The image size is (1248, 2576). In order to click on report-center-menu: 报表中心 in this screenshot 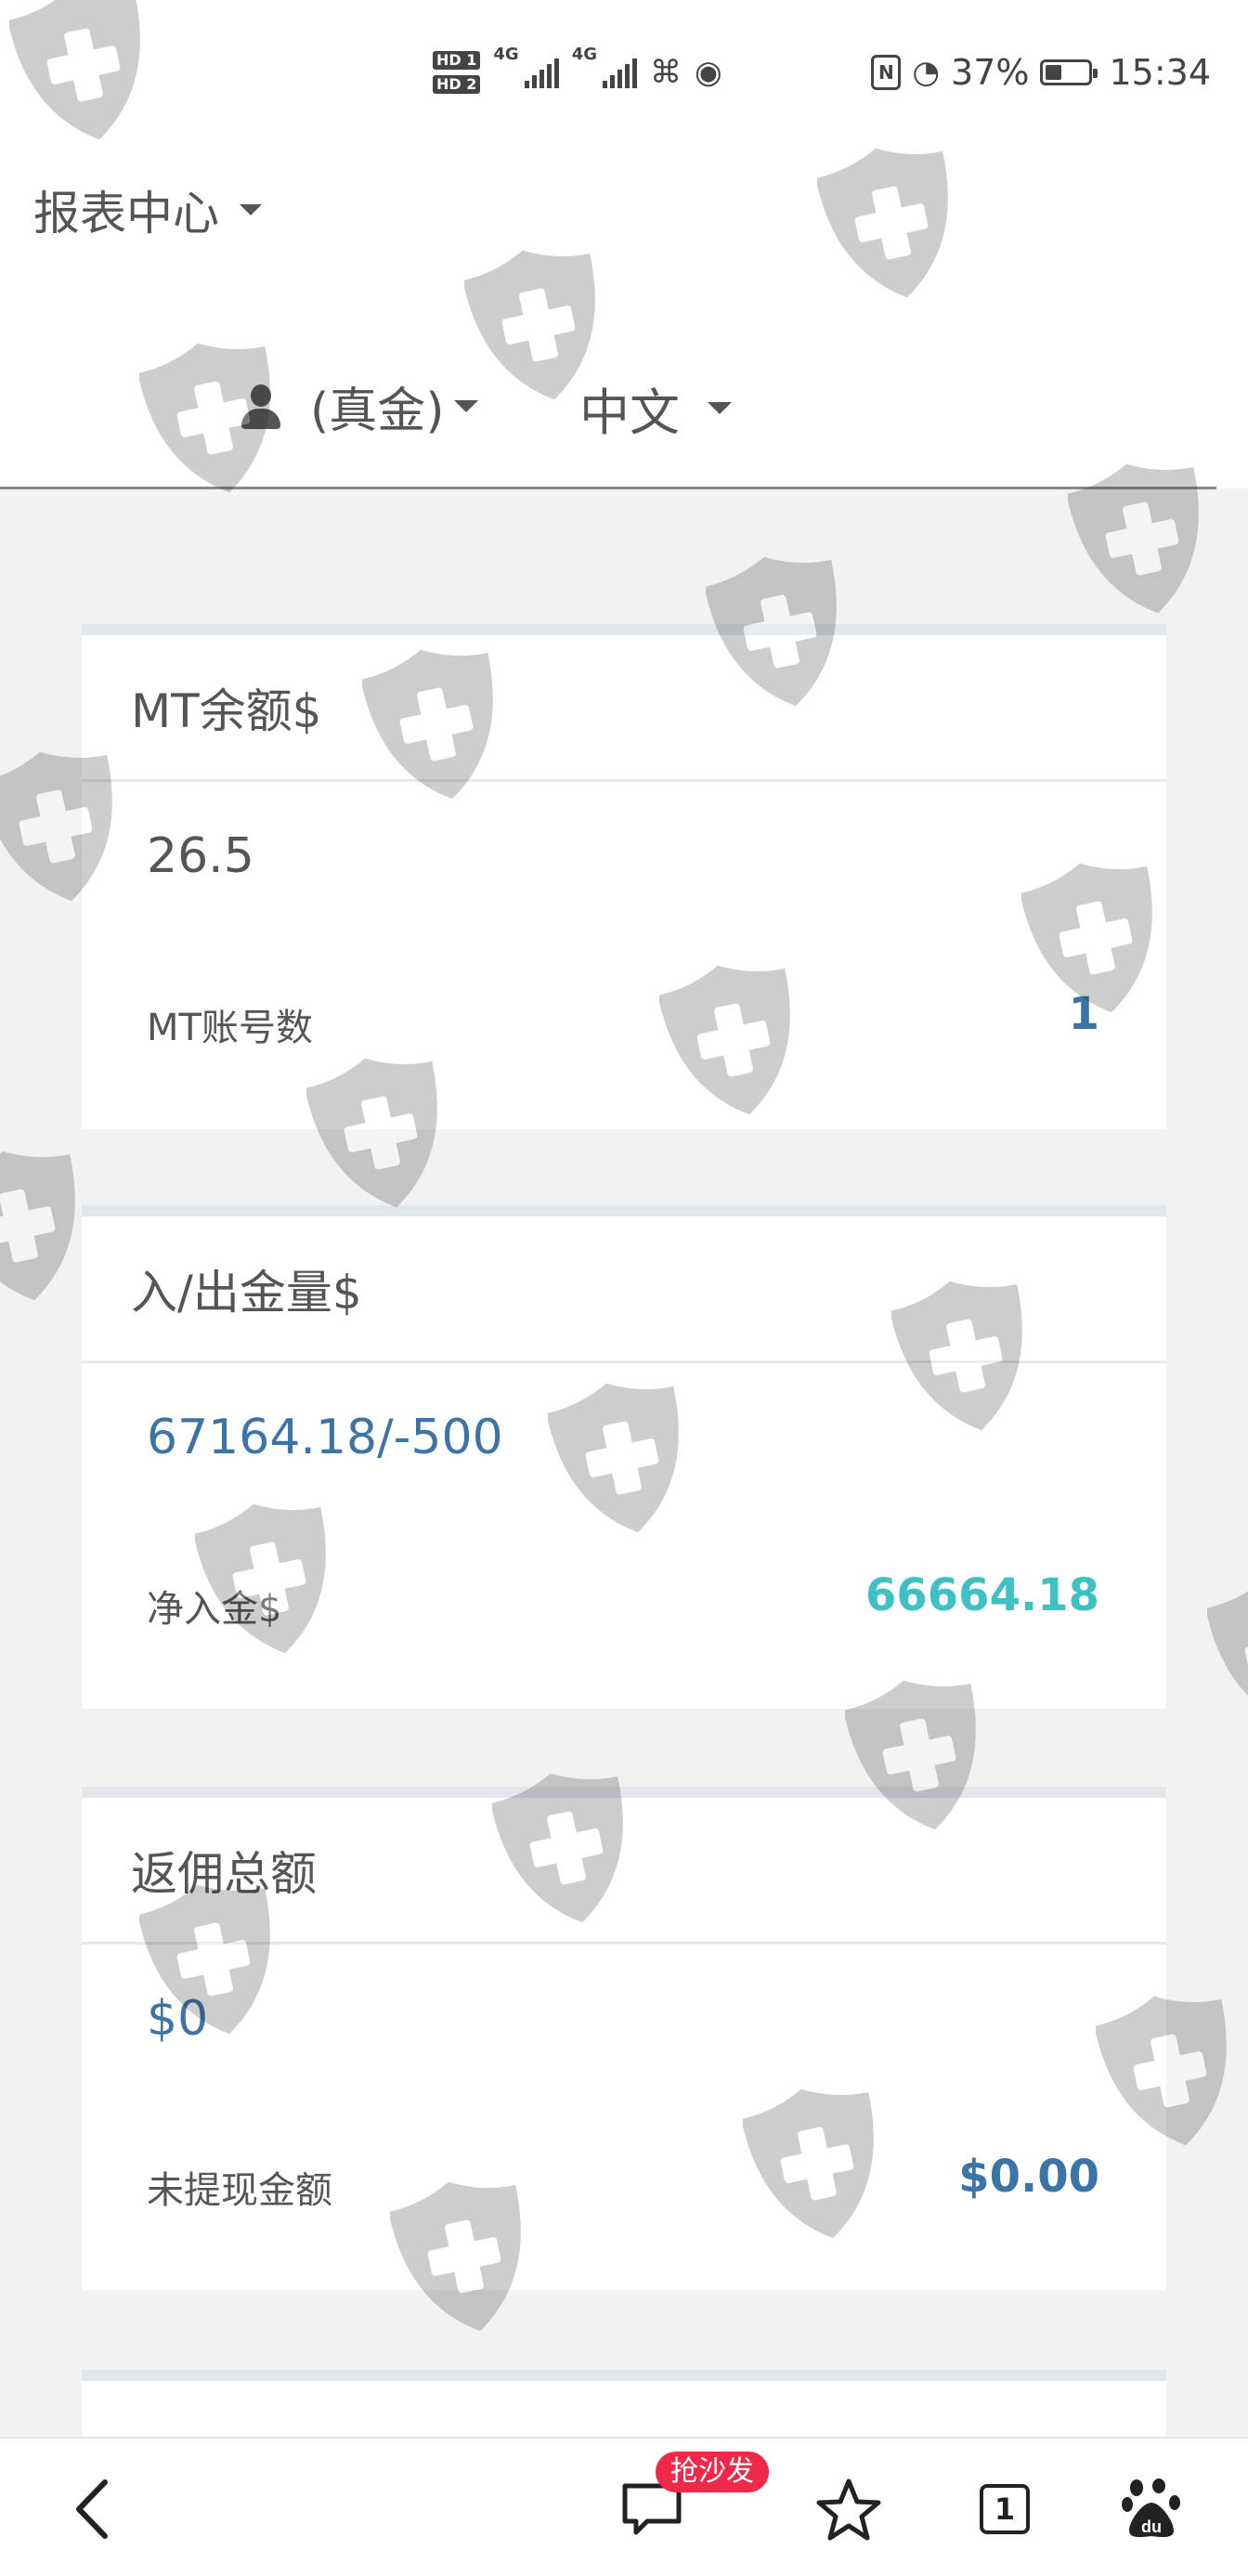, I will do `click(147, 209)`.